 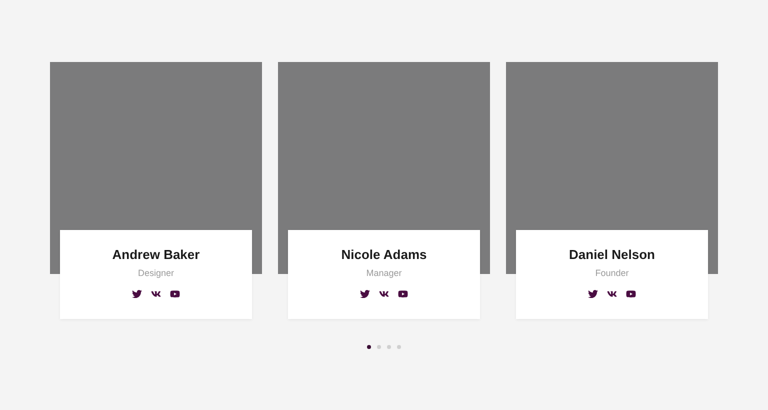 What do you see at coordinates (156, 255) in the screenshot?
I see `member-name: Andrew Baker` at bounding box center [156, 255].